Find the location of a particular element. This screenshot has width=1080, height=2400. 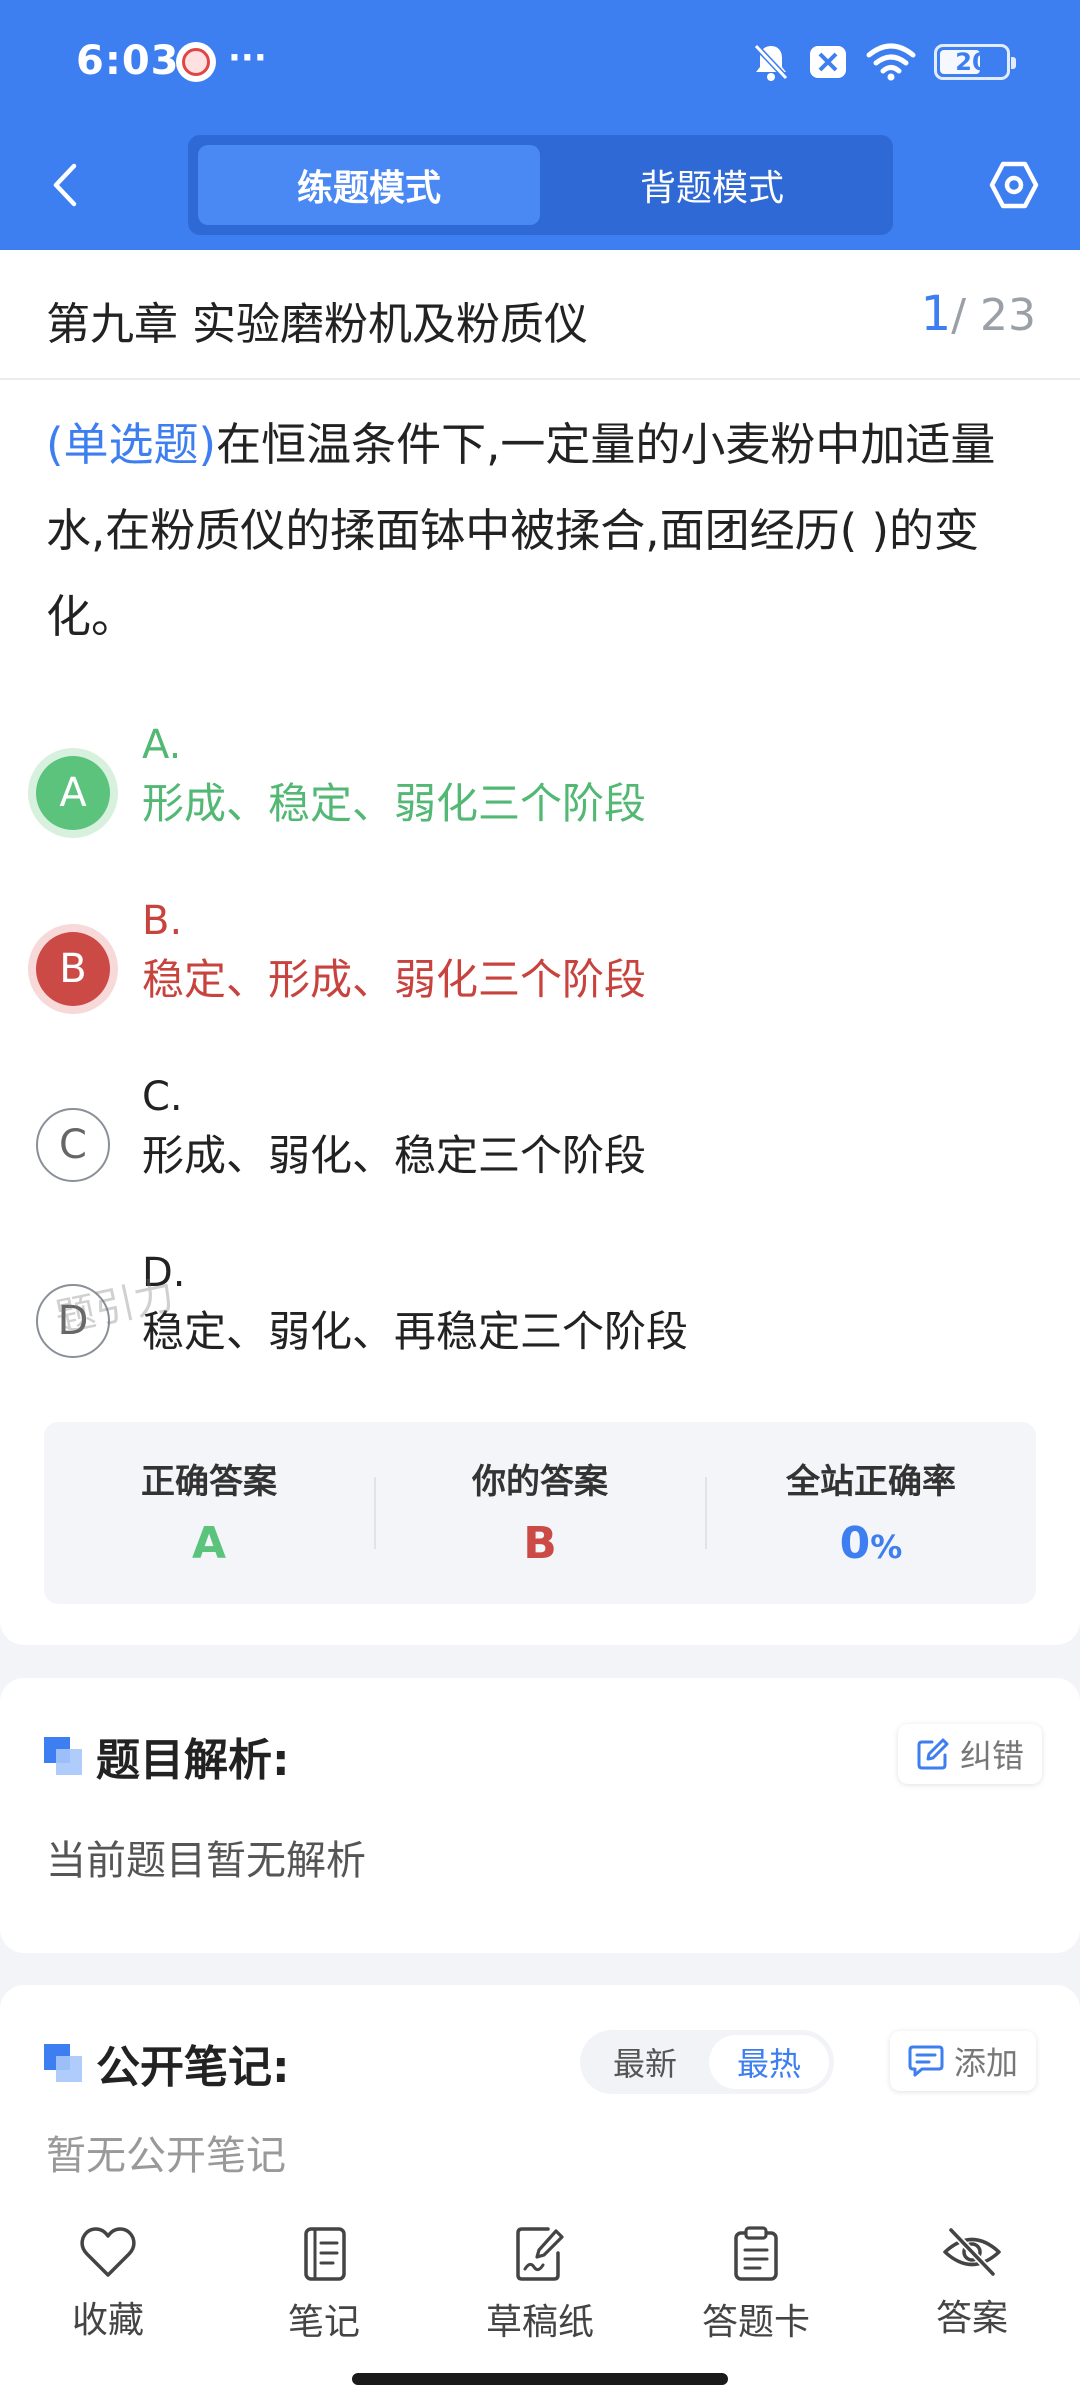

comment-icon is located at coordinates (926, 2061).